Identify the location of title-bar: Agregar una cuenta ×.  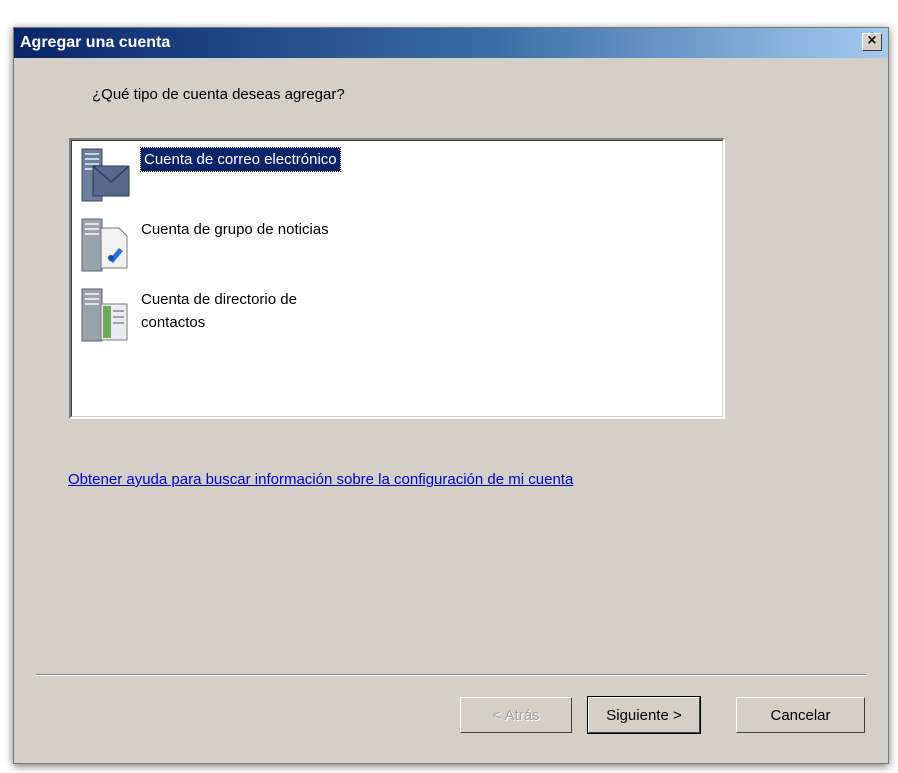
(451, 43).